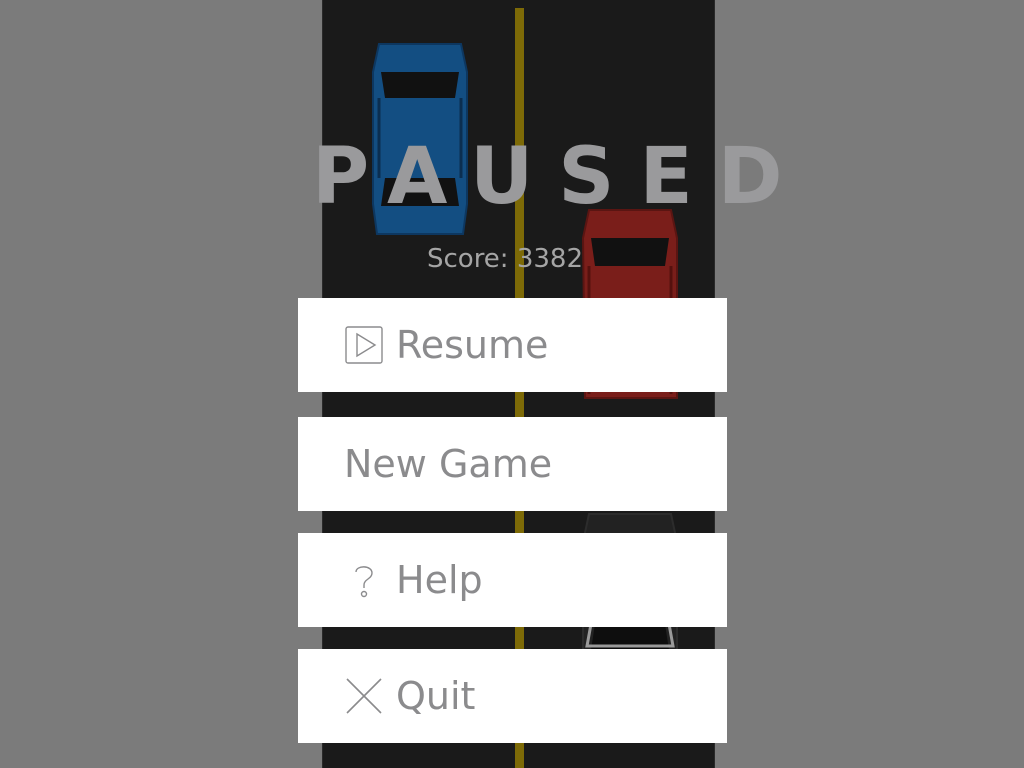  What do you see at coordinates (448, 464) in the screenshot?
I see `new-game-label: New Game` at bounding box center [448, 464].